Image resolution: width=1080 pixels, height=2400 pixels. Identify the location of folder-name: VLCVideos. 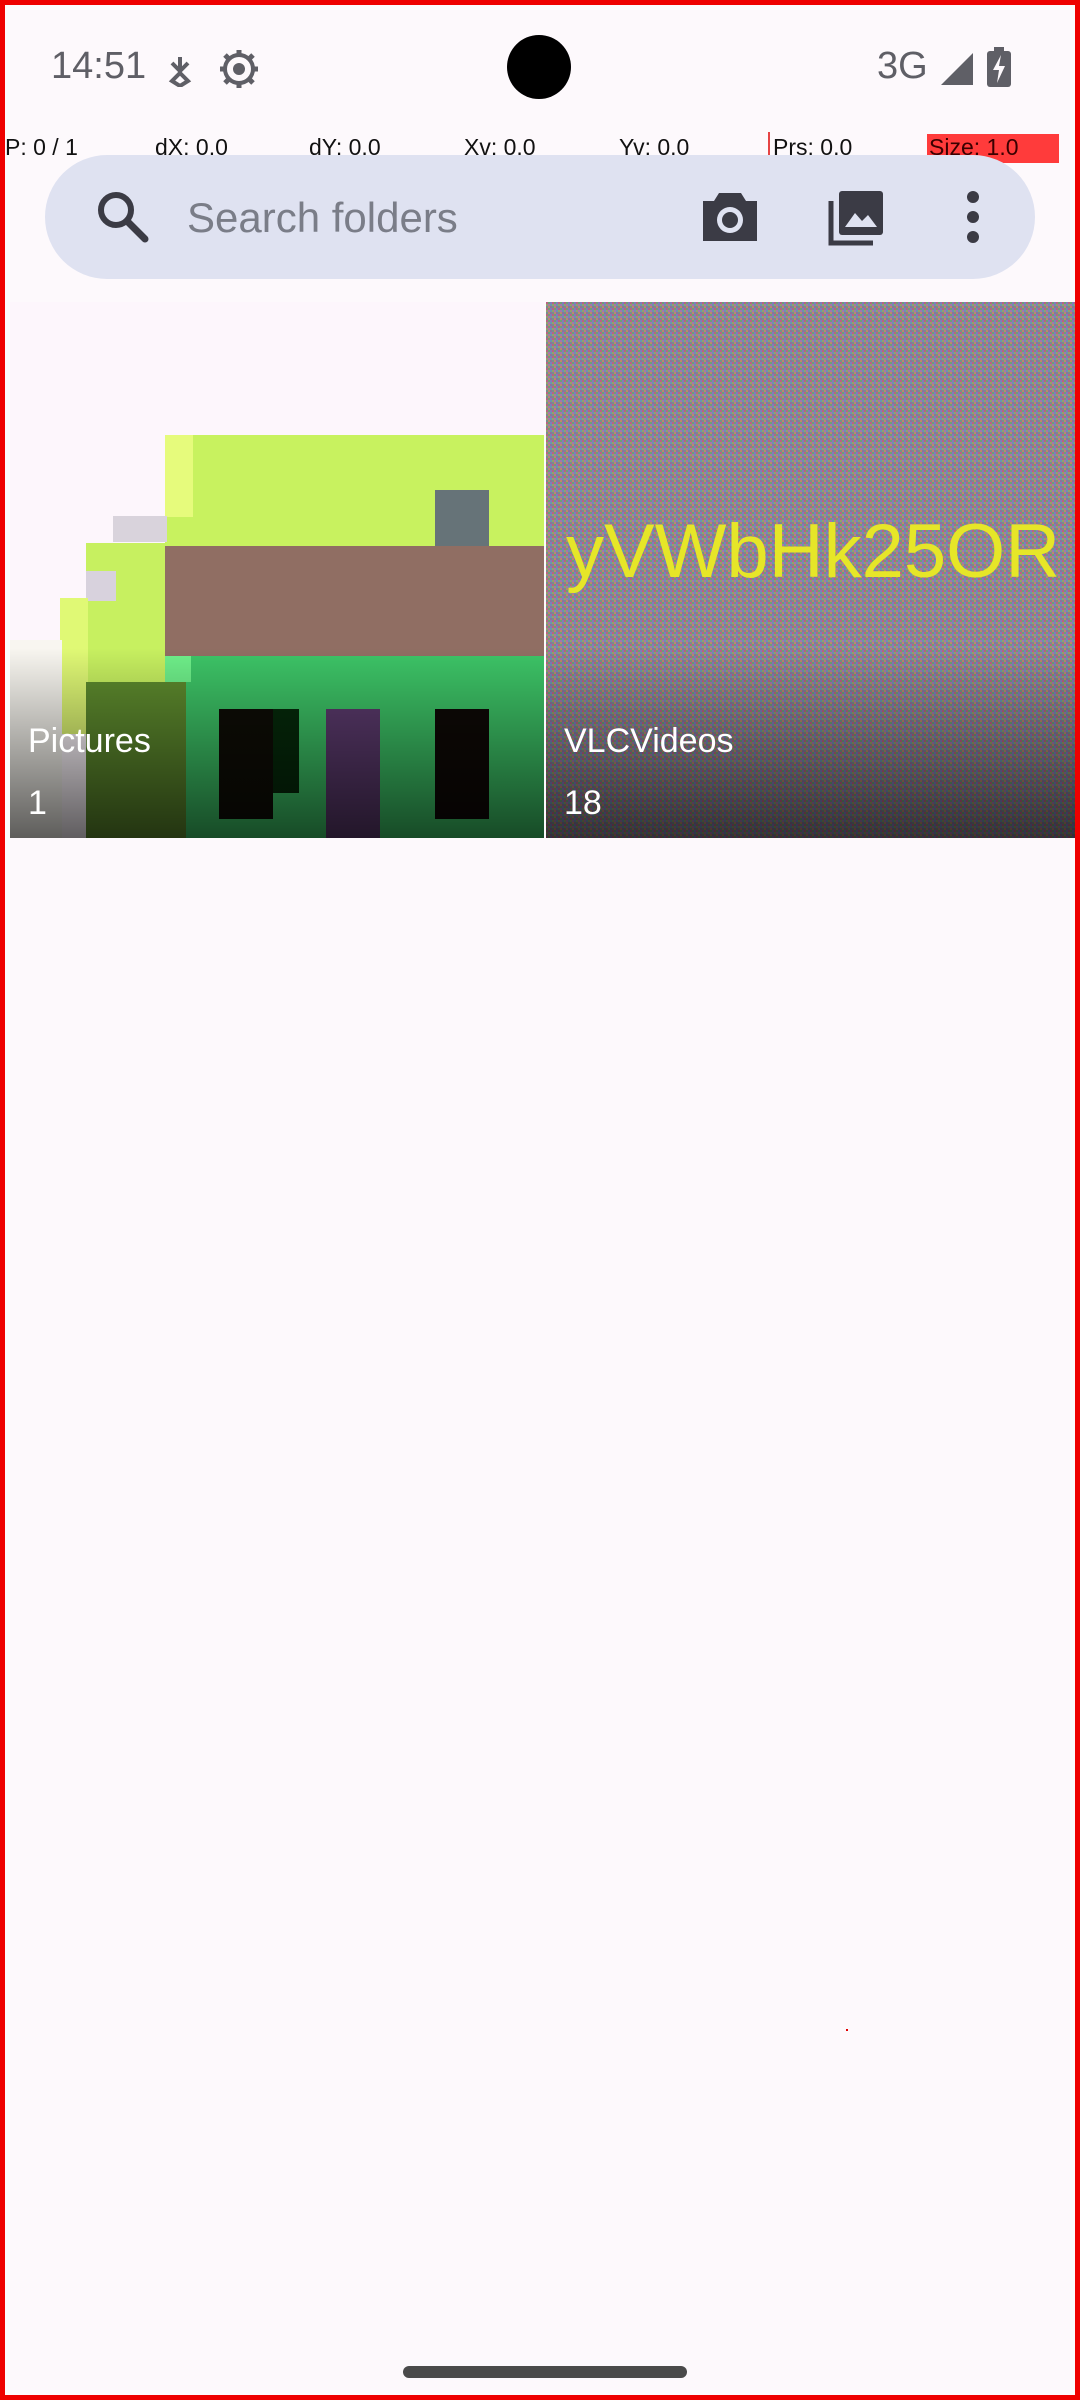
(649, 741).